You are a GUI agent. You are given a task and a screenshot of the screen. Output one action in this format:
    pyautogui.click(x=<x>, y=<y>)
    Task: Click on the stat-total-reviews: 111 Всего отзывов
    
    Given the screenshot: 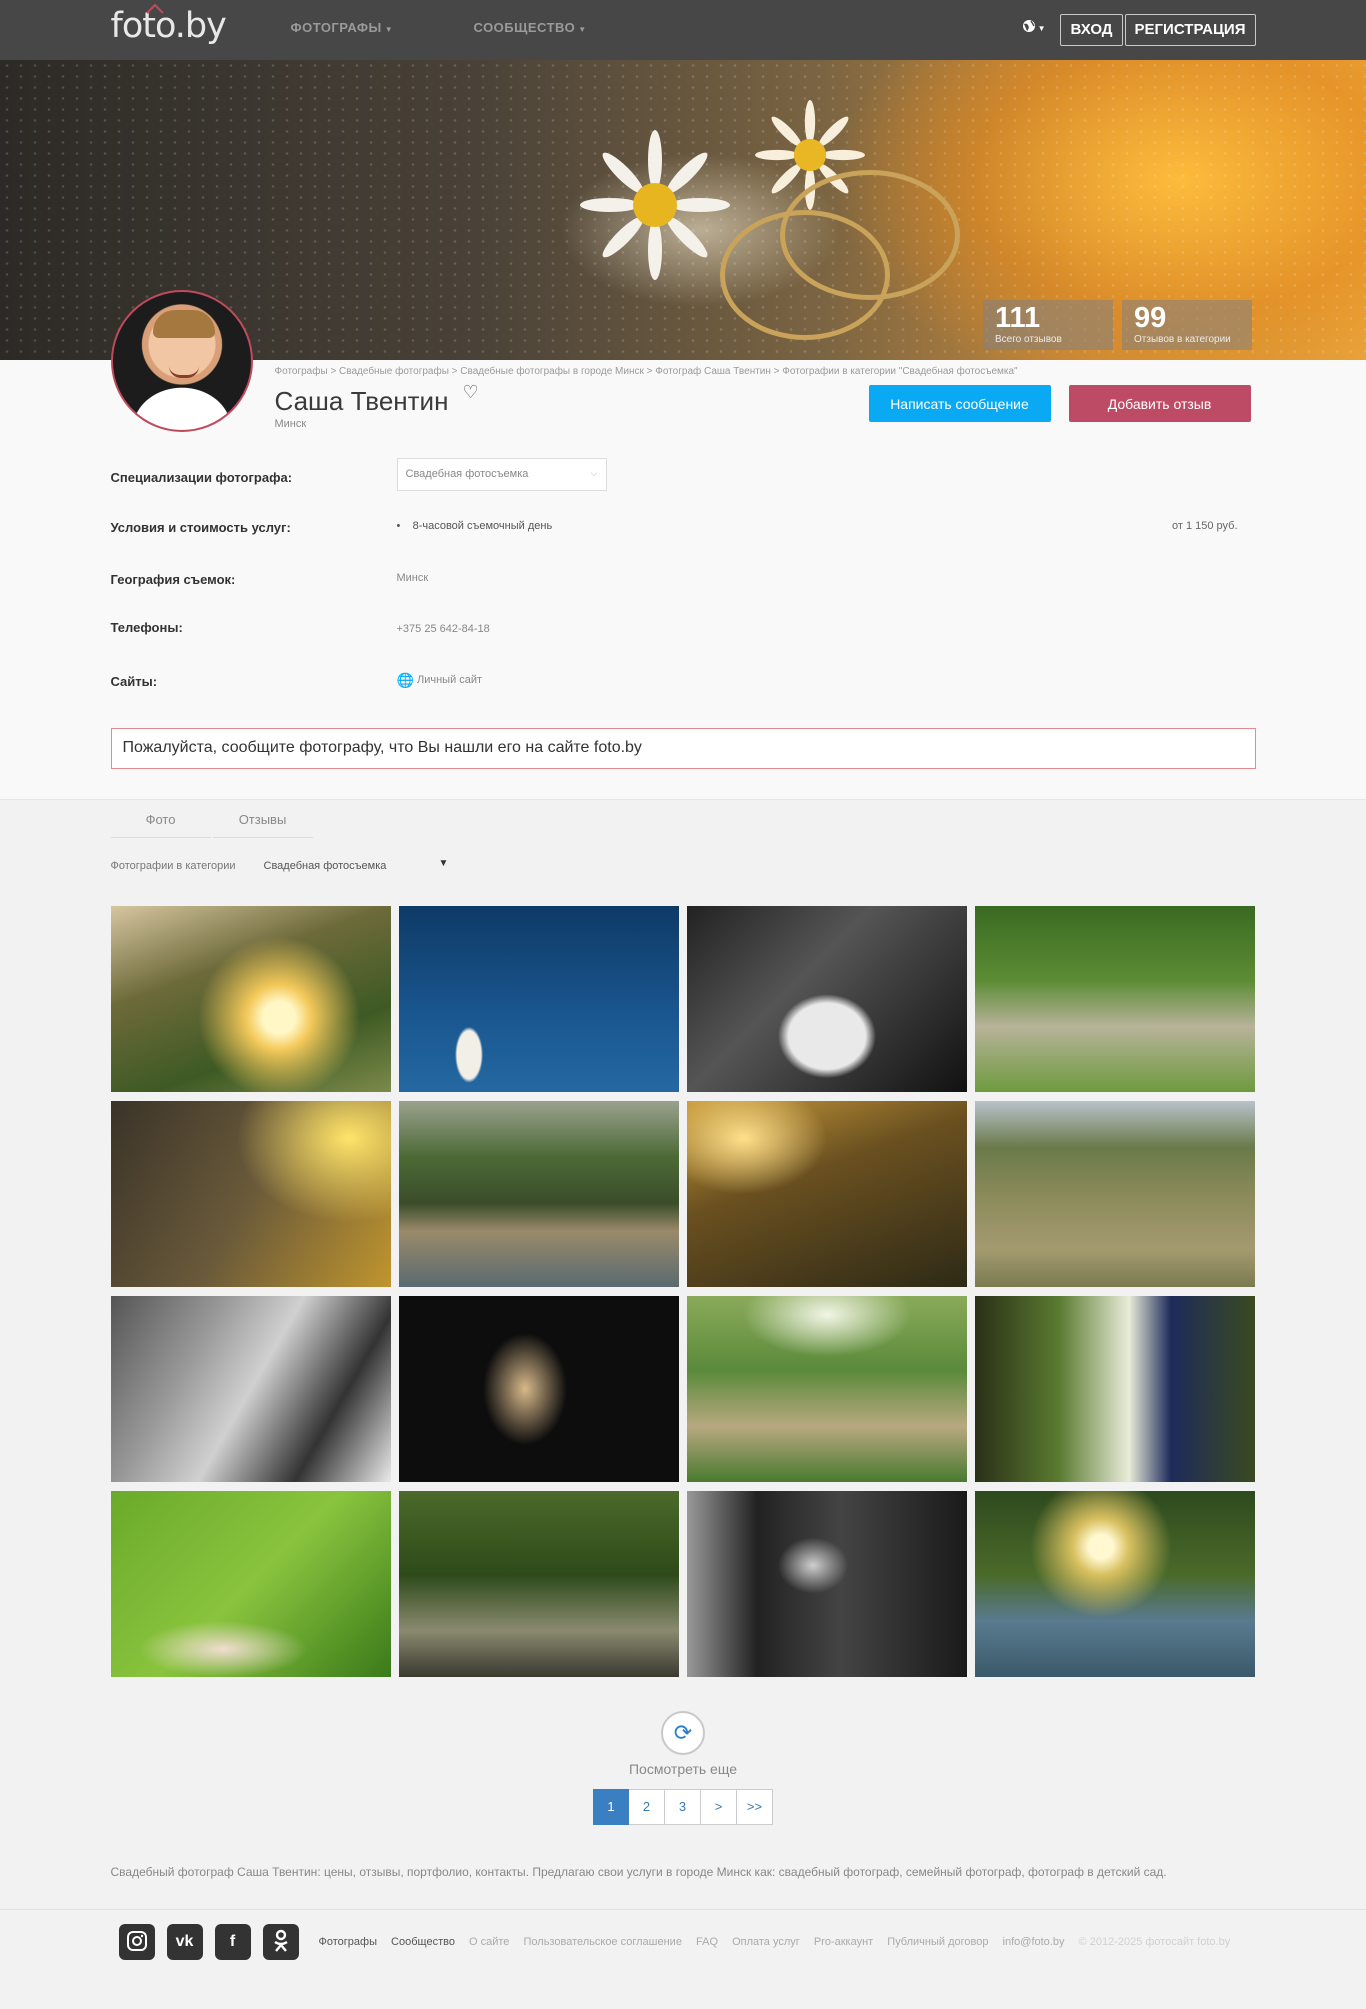 What is the action you would take?
    pyautogui.click(x=1048, y=325)
    